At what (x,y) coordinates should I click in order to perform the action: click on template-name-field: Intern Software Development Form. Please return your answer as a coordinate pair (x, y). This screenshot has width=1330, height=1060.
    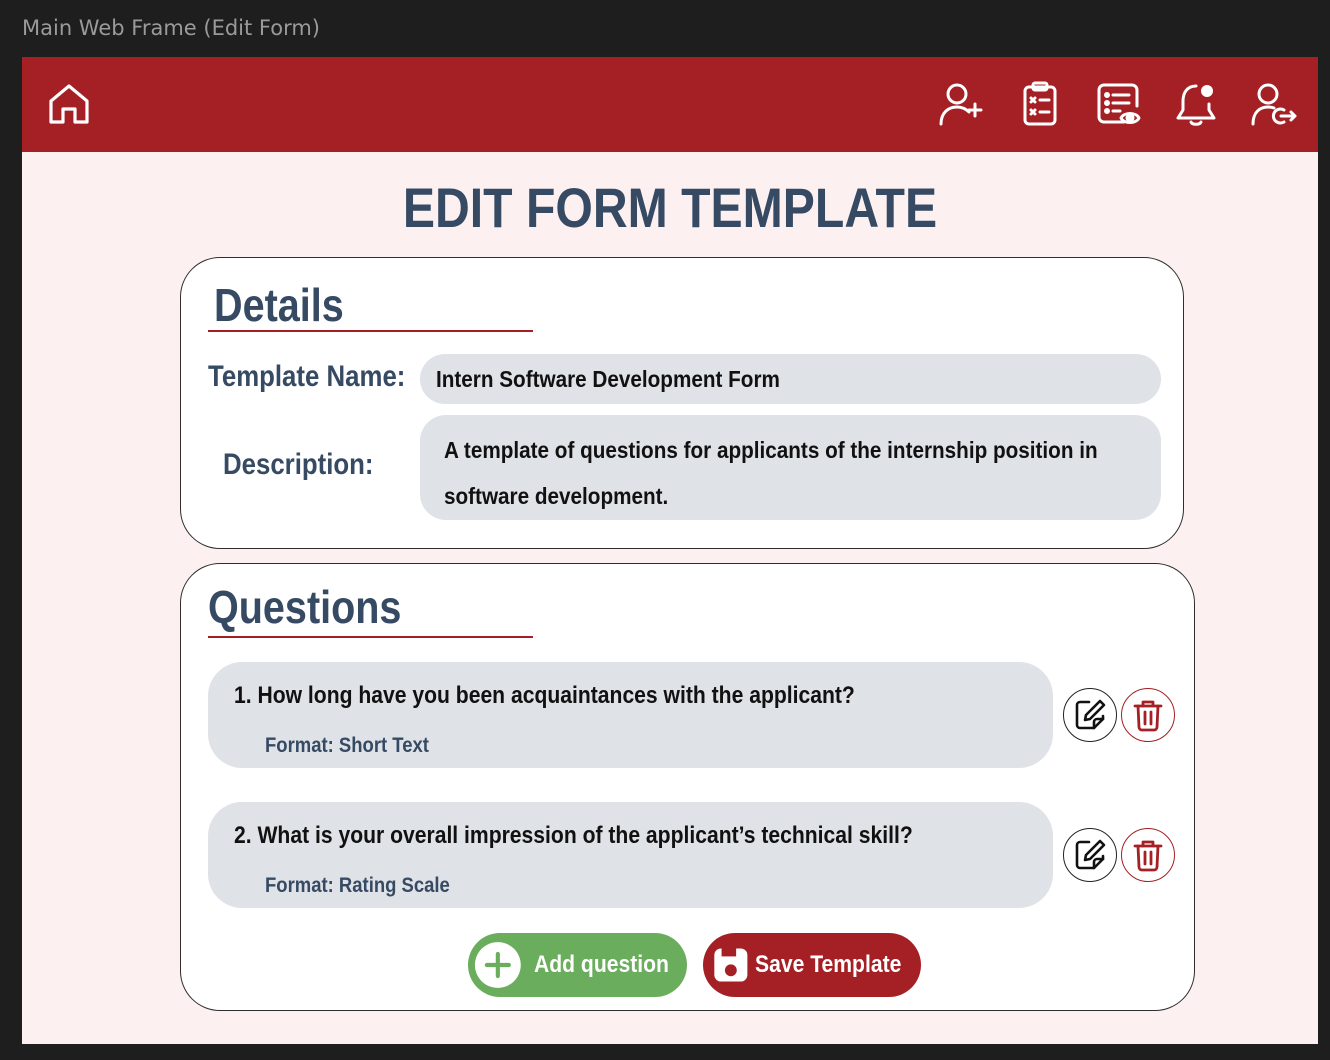
    Looking at the image, I should click on (790, 379).